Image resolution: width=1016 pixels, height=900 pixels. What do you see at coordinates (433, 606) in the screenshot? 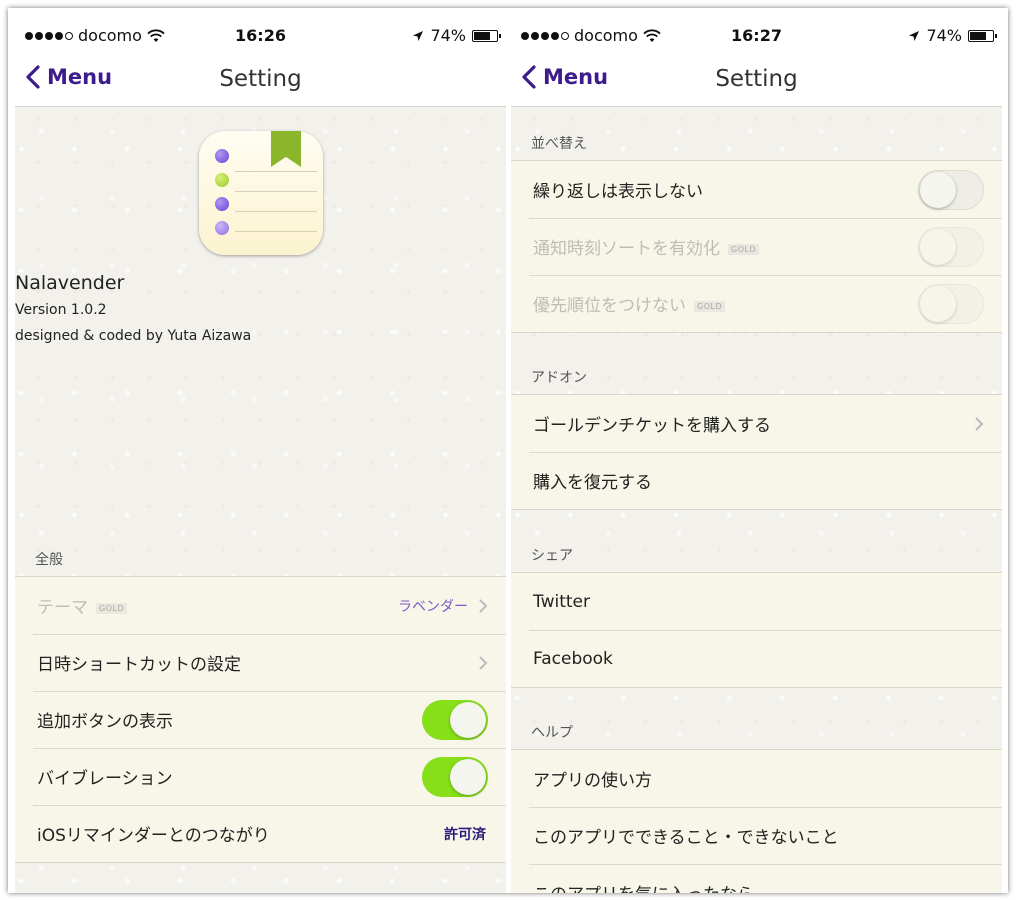
I see `theme-value: ラベンダー` at bounding box center [433, 606].